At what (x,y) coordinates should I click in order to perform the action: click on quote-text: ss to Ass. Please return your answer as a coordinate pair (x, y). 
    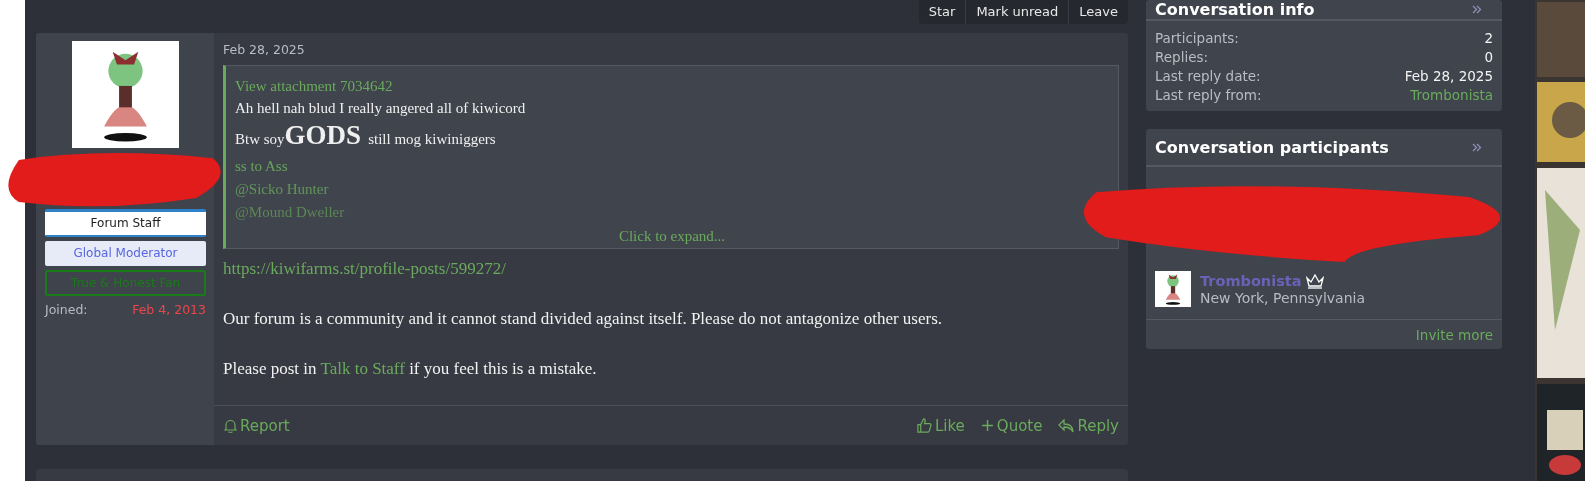
    Looking at the image, I should click on (262, 166).